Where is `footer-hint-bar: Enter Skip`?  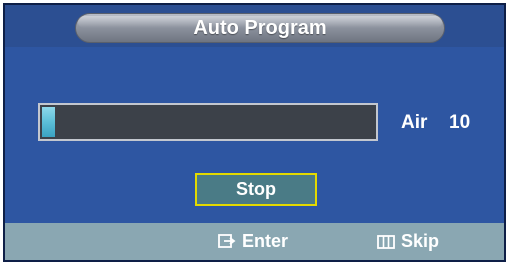
footer-hint-bar: Enter Skip is located at coordinates (254, 241).